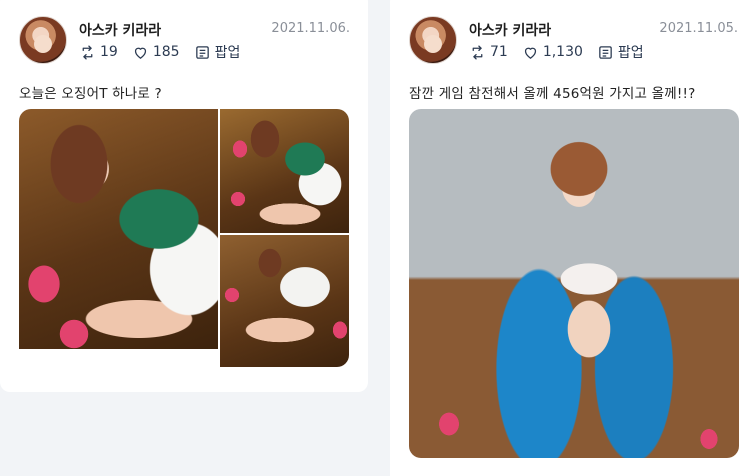 This screenshot has height=476, width=756. Describe the element at coordinates (98, 52) in the screenshot. I see `retweet-button: 19` at that location.